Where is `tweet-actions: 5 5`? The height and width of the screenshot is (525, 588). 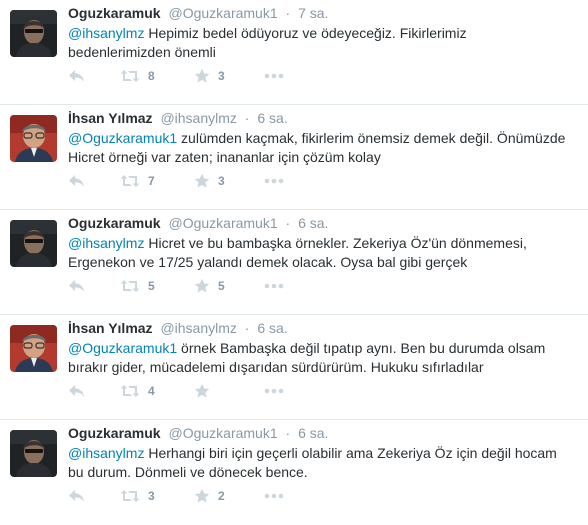 tweet-actions: 5 5 is located at coordinates (193, 286).